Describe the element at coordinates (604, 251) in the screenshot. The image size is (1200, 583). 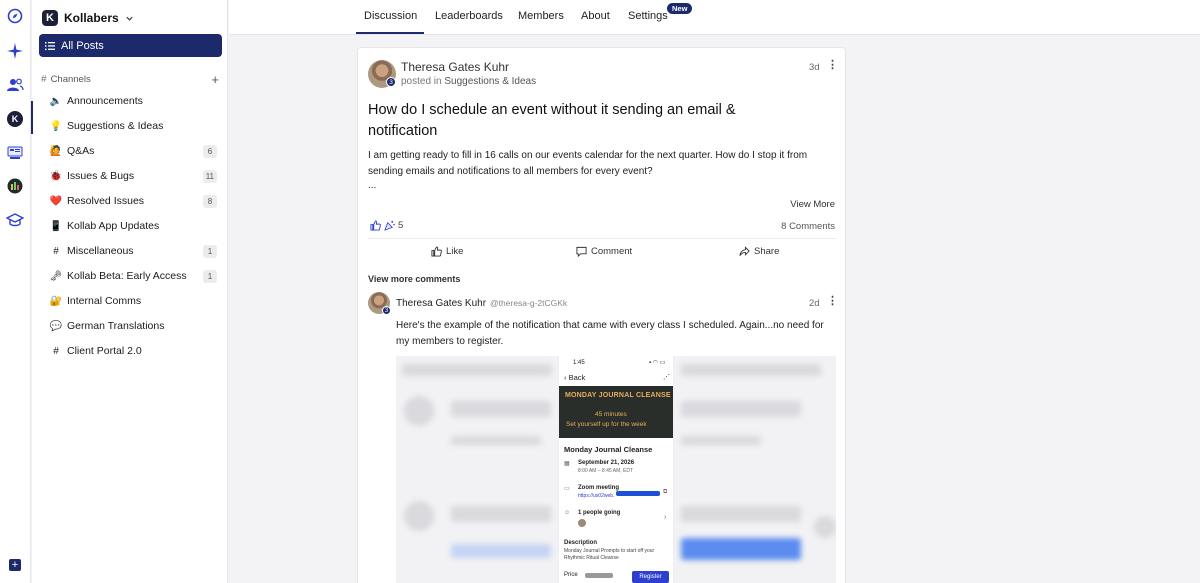
I see `comment-button: Comment` at that location.